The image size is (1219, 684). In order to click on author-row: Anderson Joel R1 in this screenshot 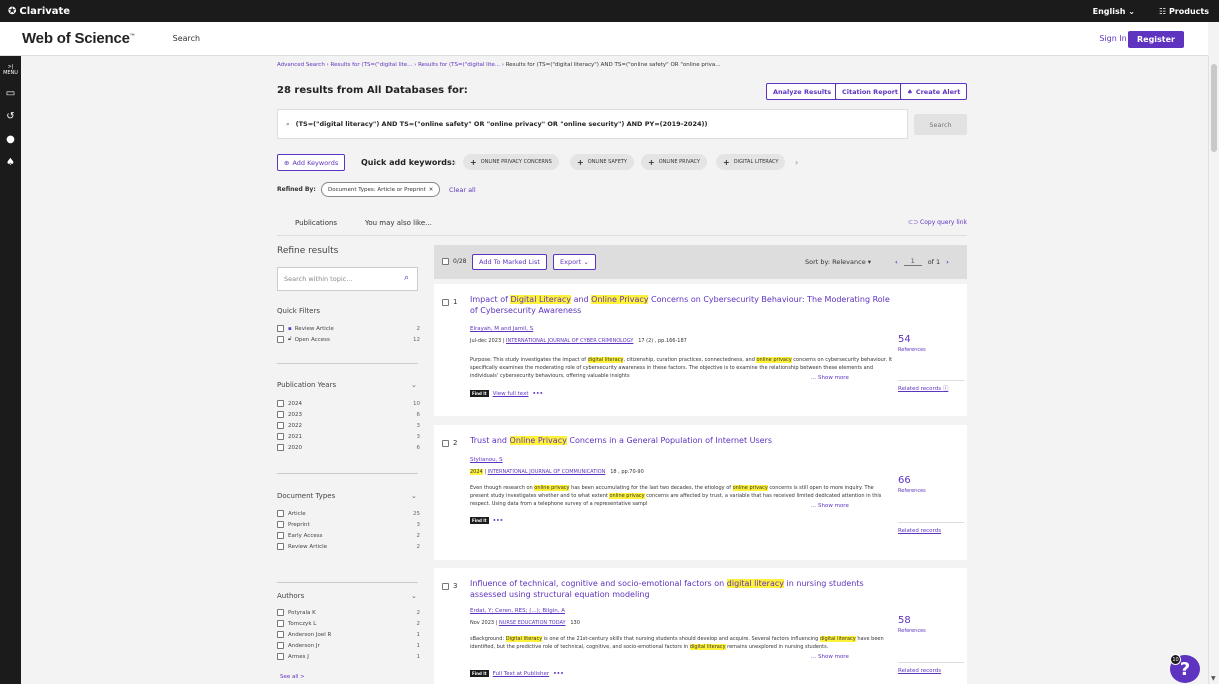, I will do `click(348, 634)`.